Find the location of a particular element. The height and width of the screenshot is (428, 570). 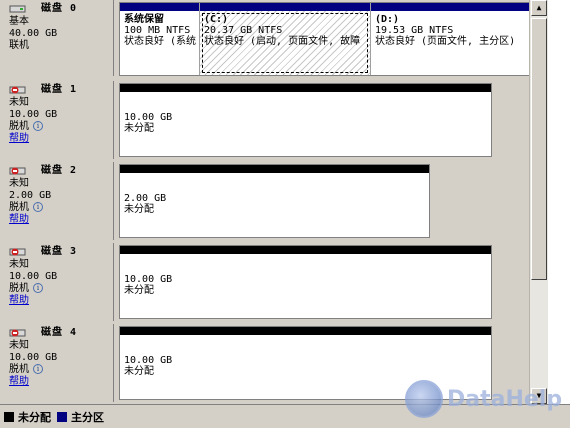

watermark-text: DataHelp is located at coordinates (505, 399).